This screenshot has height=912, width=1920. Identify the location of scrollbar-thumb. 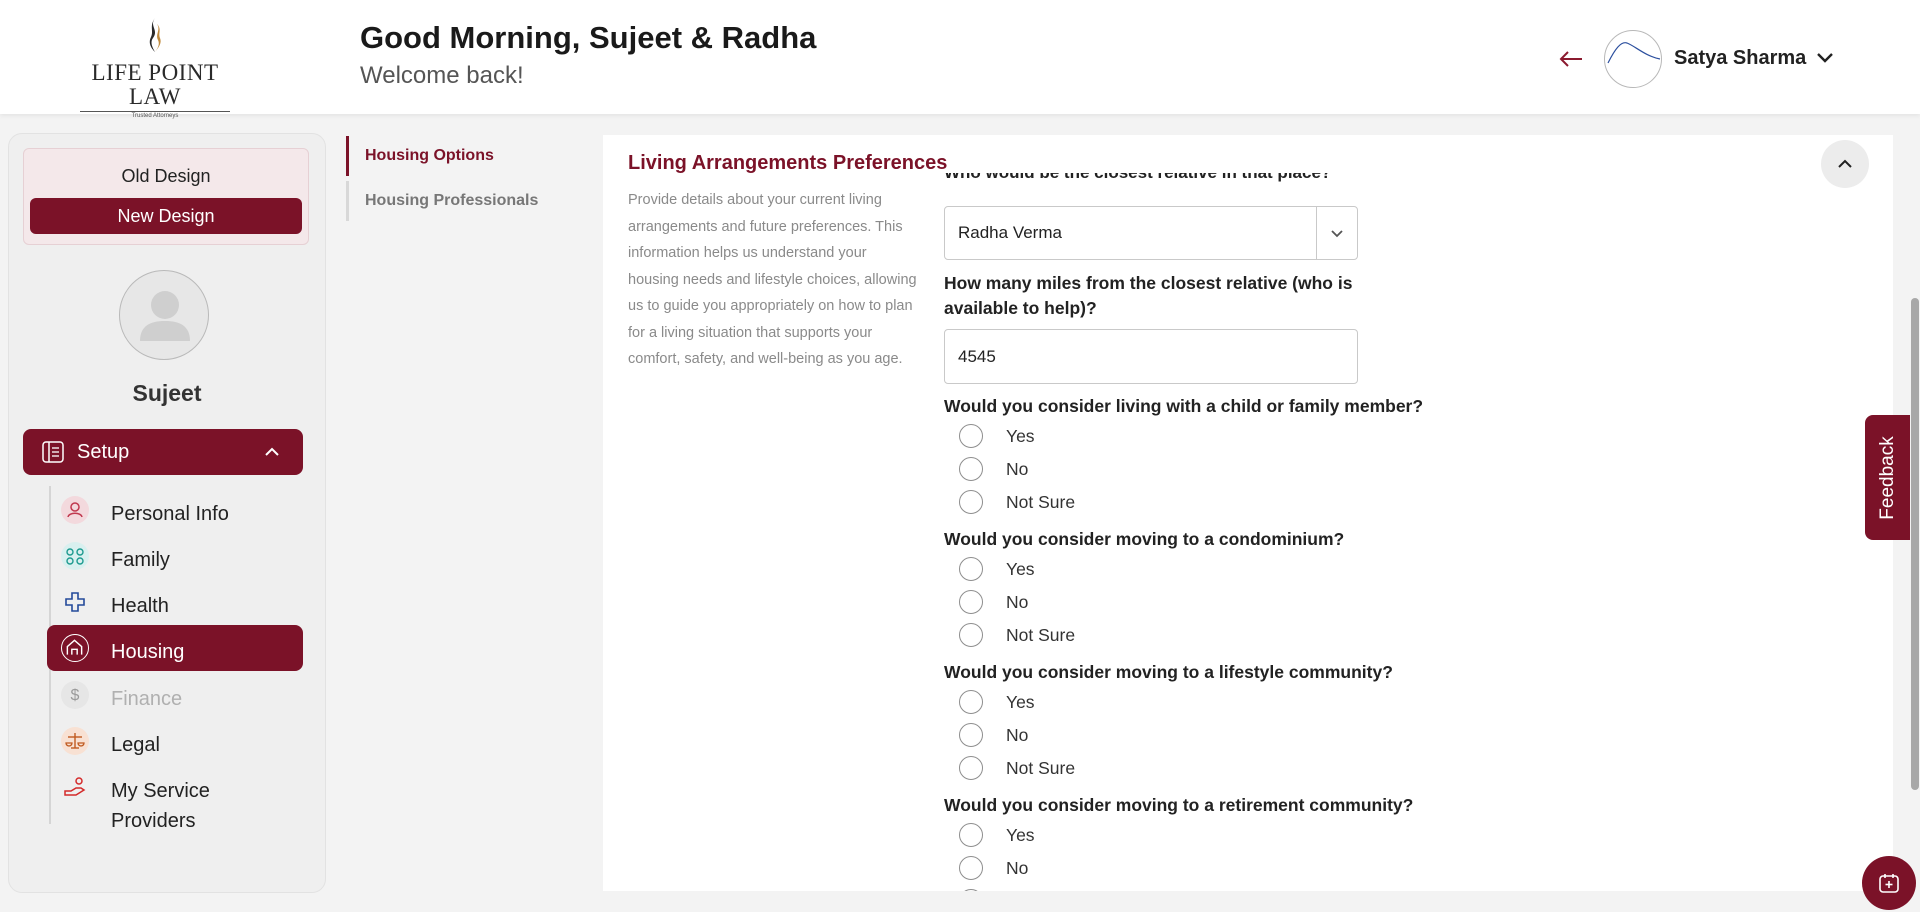
(1915, 544).